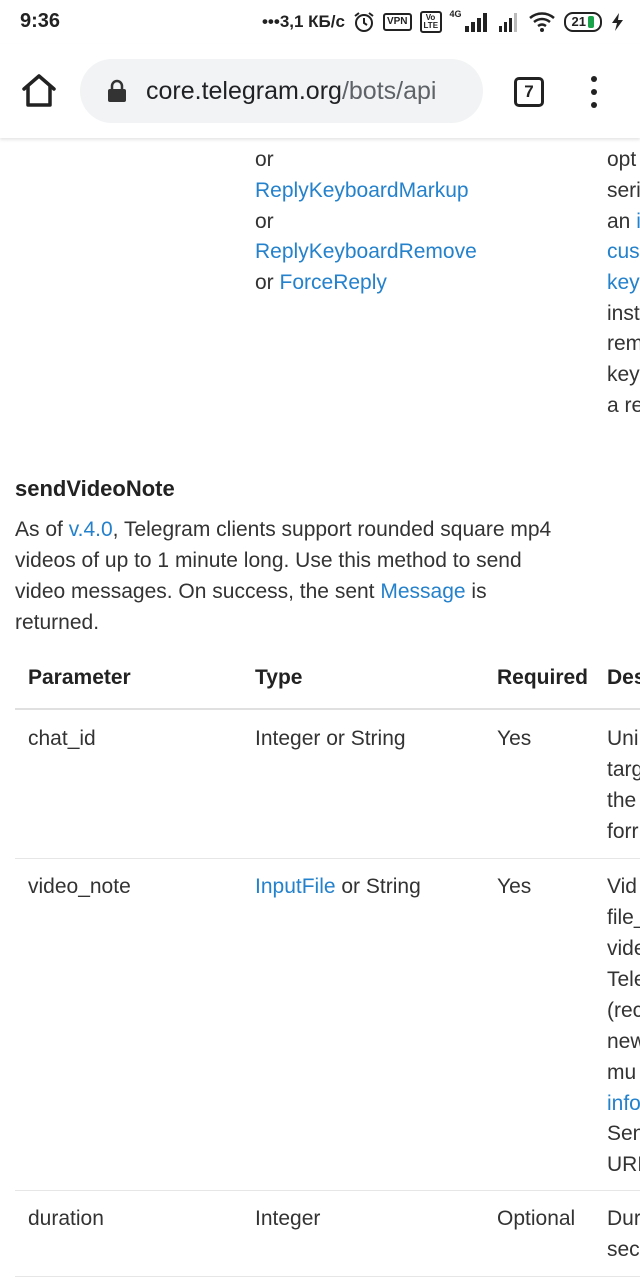 The image size is (640, 1280). Describe the element at coordinates (288, 1218) in the screenshot. I see `table-row-type: Integer` at that location.